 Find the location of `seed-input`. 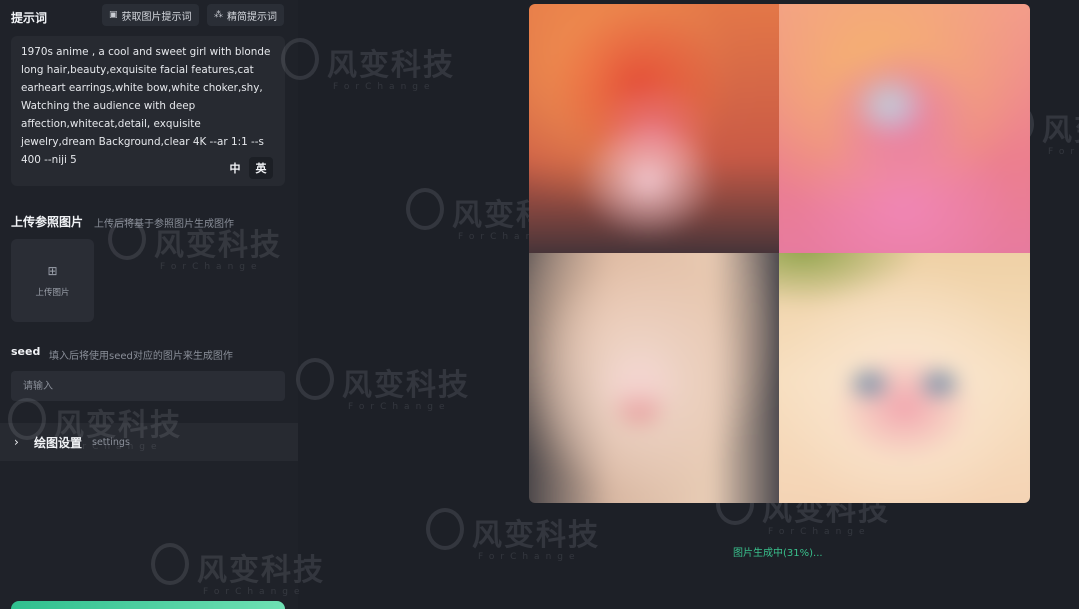

seed-input is located at coordinates (148, 386).